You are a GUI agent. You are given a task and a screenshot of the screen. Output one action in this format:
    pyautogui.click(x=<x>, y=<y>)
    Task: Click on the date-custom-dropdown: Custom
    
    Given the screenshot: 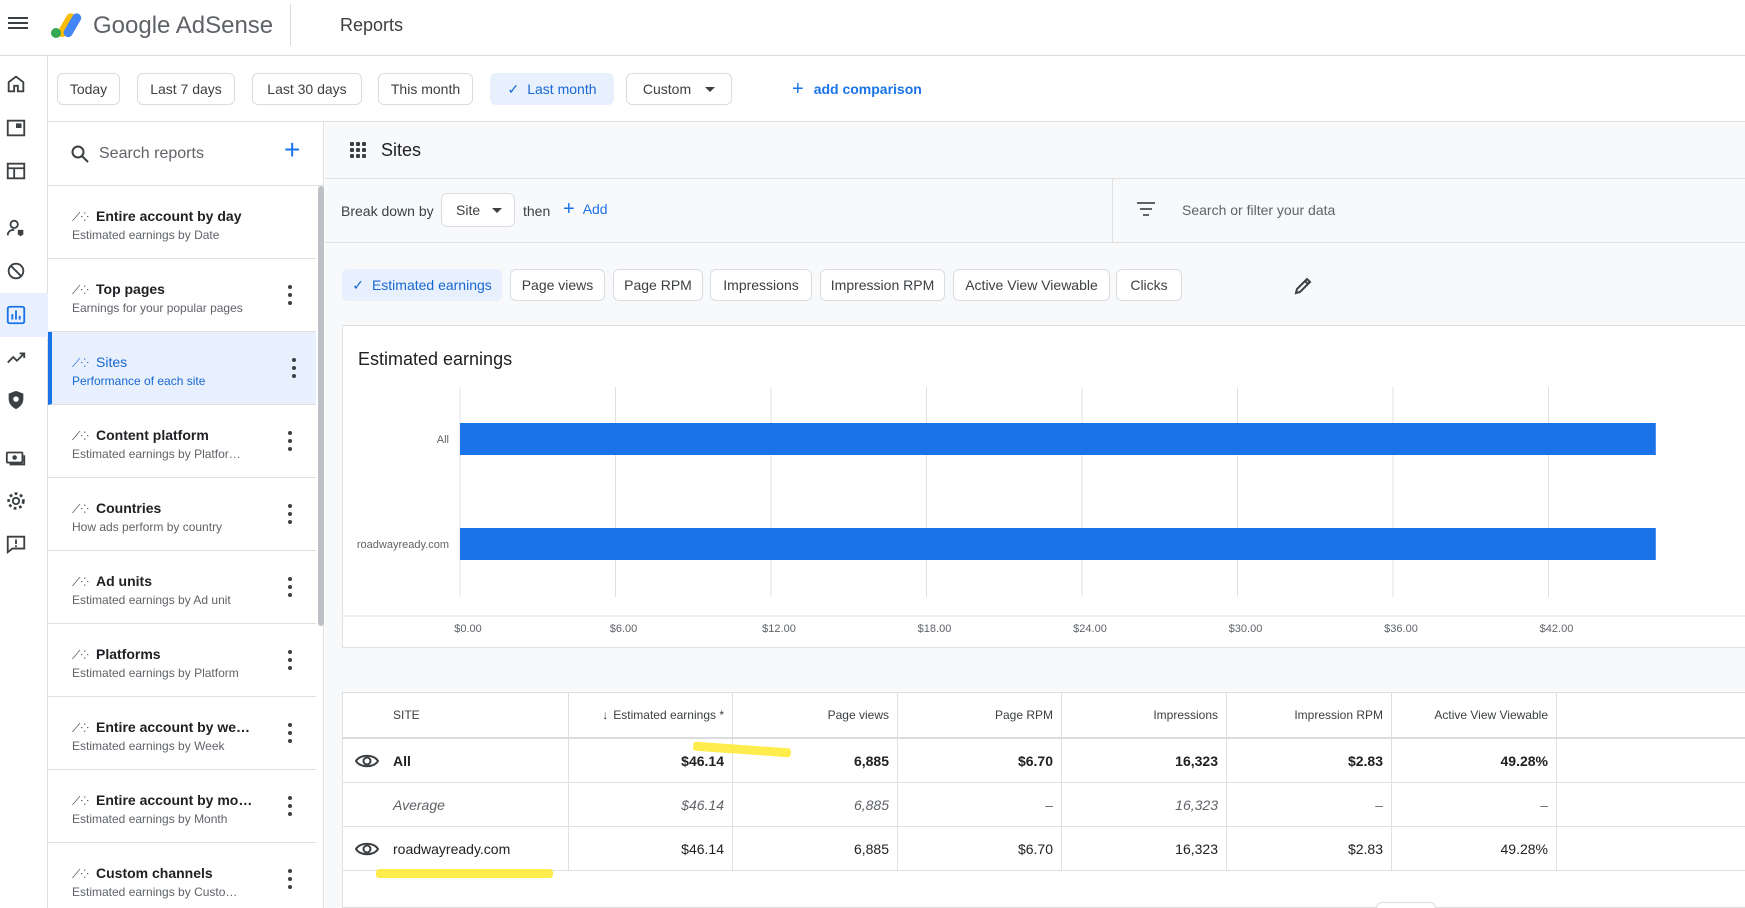 What is the action you would take?
    pyautogui.click(x=679, y=89)
    